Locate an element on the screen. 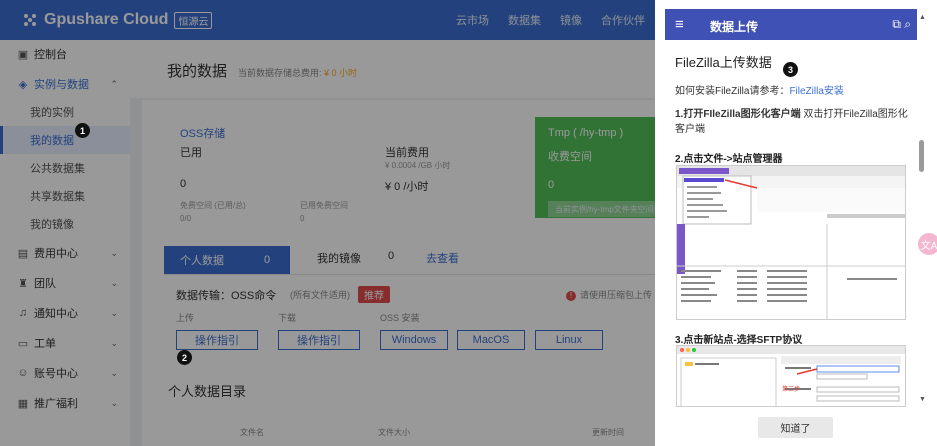  panel-tools: ⧉ ⌕ is located at coordinates (901, 24).